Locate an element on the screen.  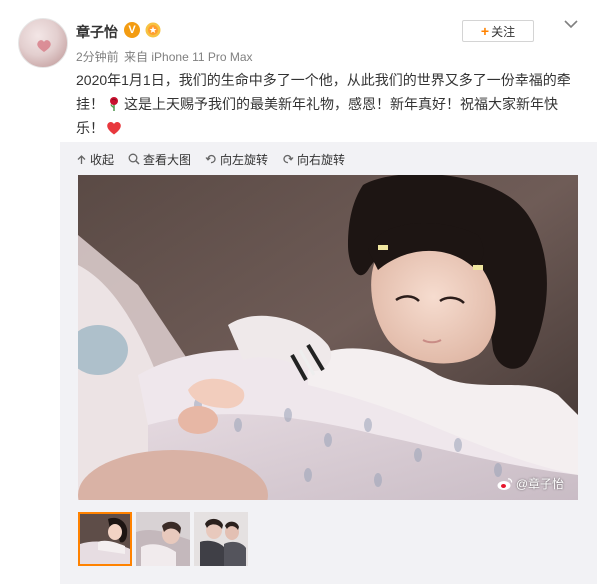
collapse-label: 收起 is located at coordinates (102, 159).